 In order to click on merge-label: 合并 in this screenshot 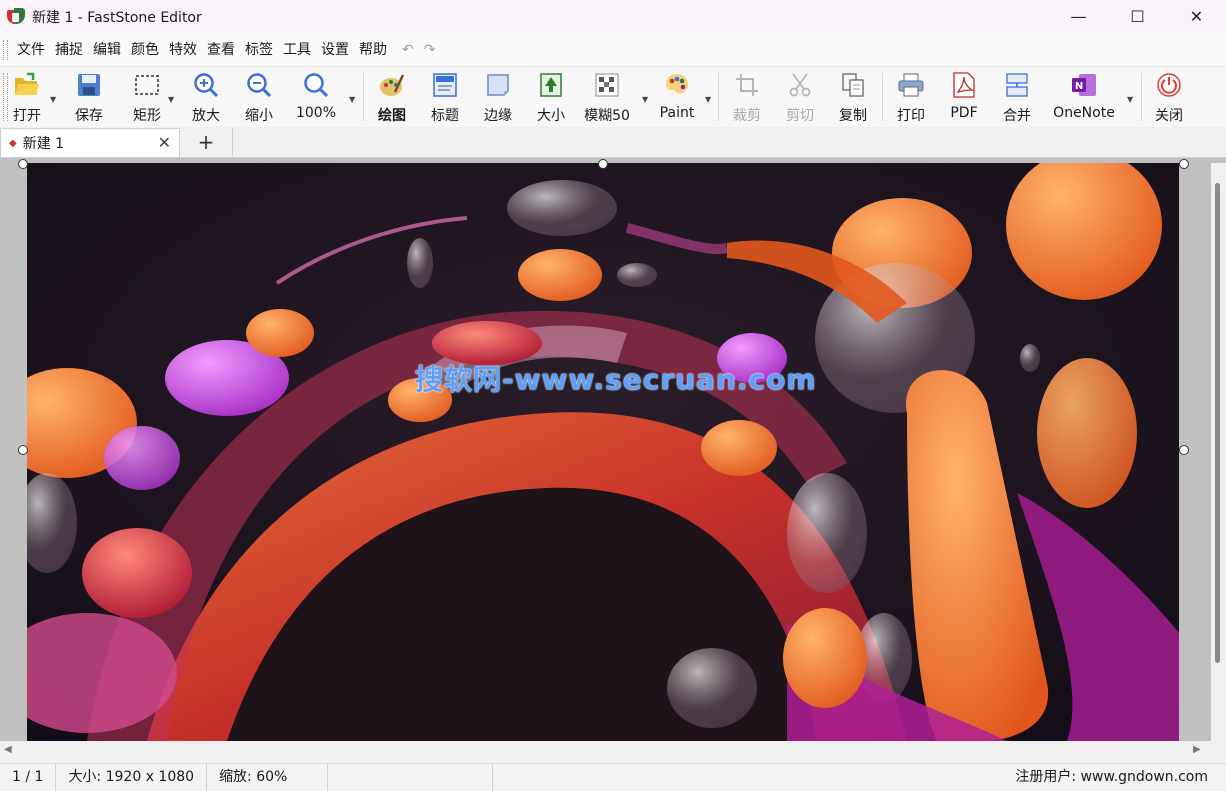, I will do `click(1017, 116)`.